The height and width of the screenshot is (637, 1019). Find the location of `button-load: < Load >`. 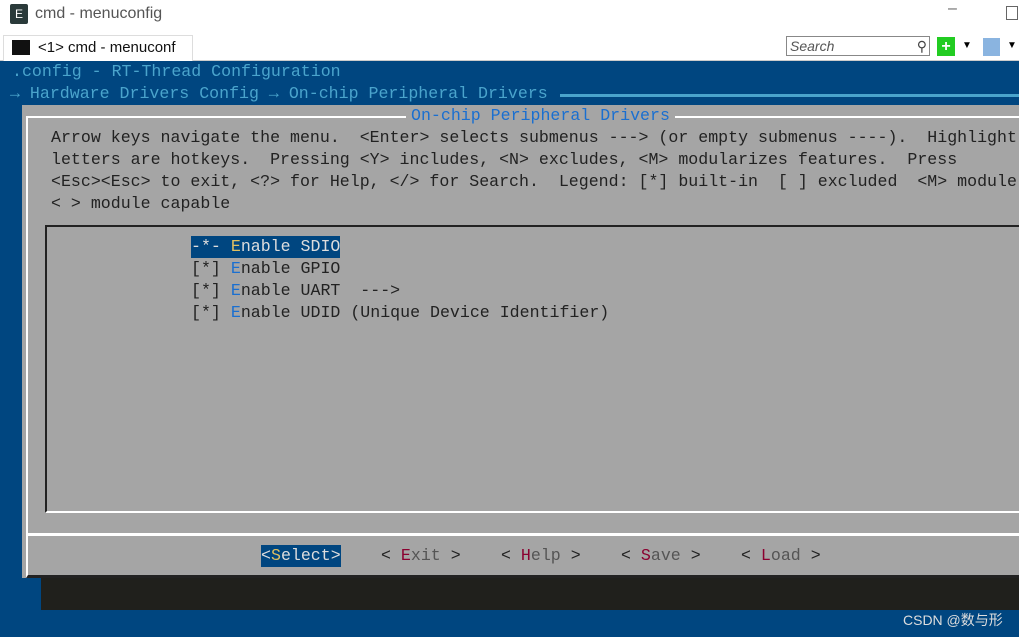

button-load: < Load > is located at coordinates (781, 556).